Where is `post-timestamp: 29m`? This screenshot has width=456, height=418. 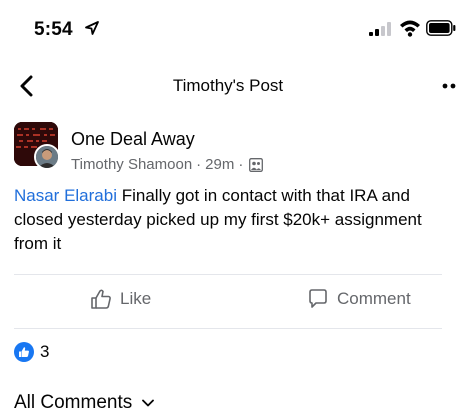 post-timestamp: 29m is located at coordinates (219, 164).